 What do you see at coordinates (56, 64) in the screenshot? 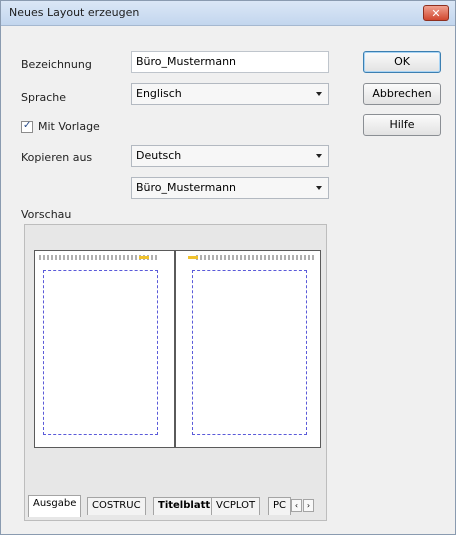
I see `bezeichnung-label: Bezeichnung` at bounding box center [56, 64].